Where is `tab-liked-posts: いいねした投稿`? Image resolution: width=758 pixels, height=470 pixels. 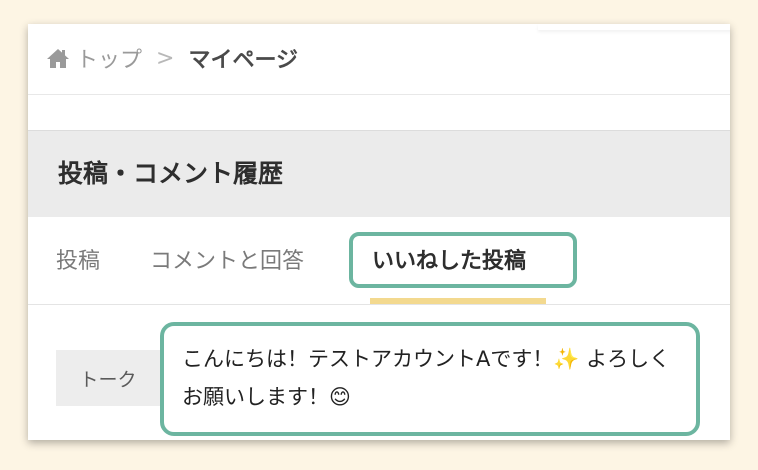
tab-liked-posts: いいねした投稿 is located at coordinates (449, 262).